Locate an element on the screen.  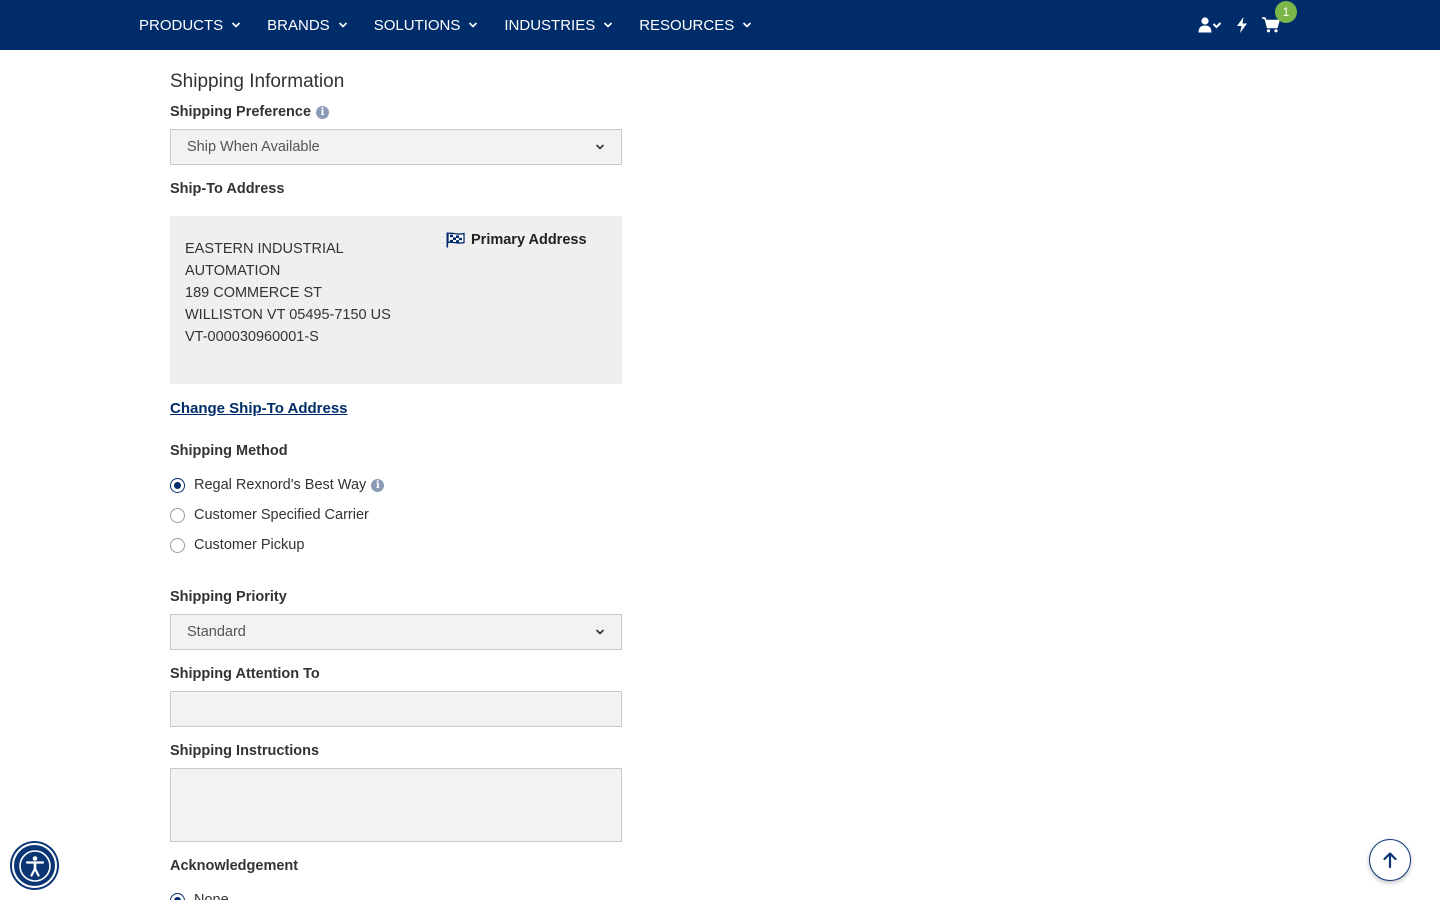
cart-button: 1 is located at coordinates (1279, 17).